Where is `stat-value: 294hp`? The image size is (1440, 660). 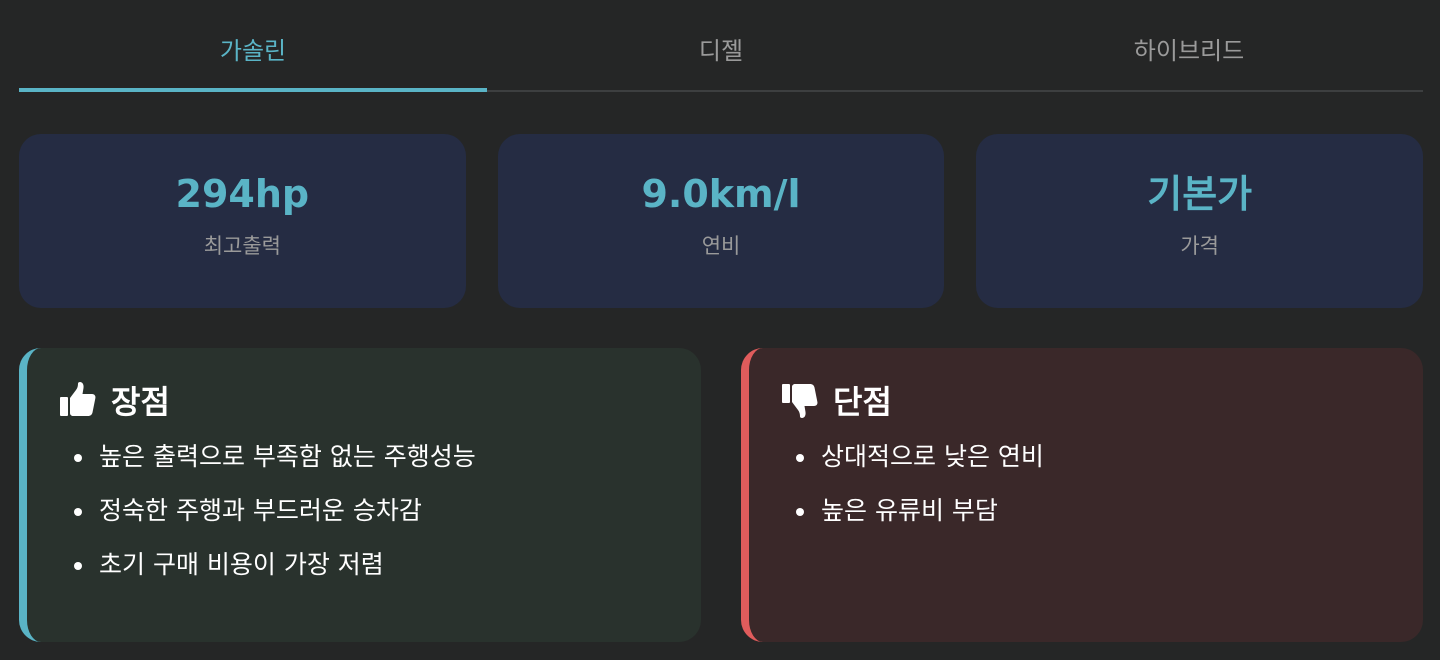 stat-value: 294hp is located at coordinates (242, 194).